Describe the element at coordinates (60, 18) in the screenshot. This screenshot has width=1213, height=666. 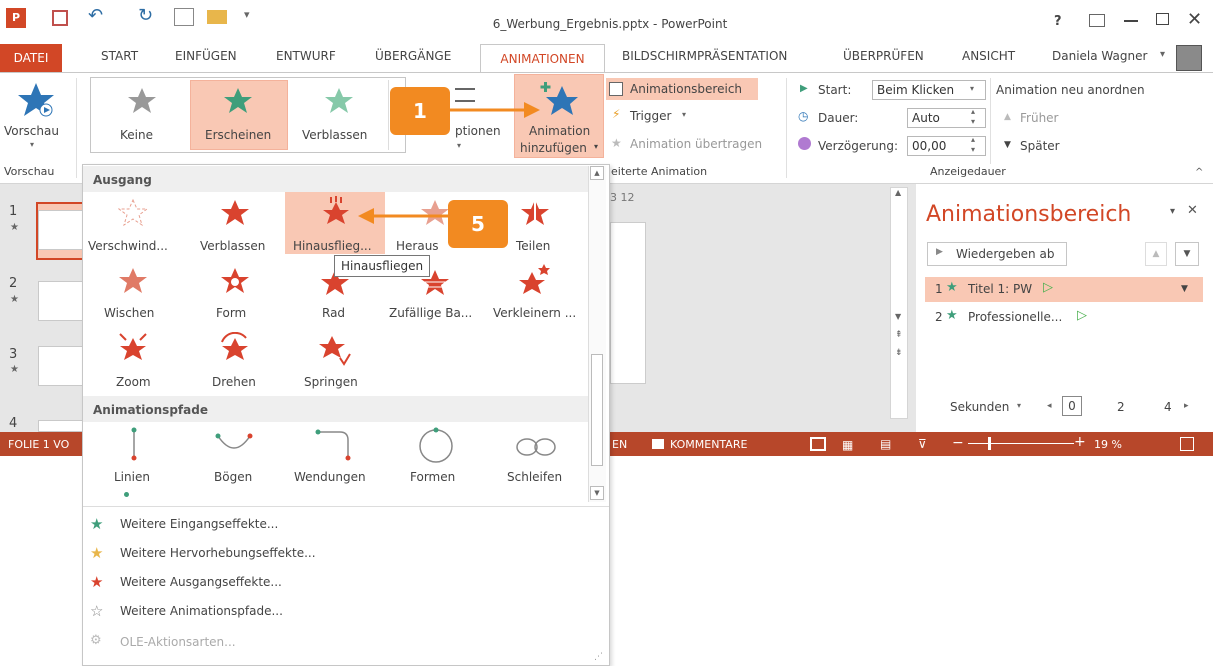
I see `save-icon` at that location.